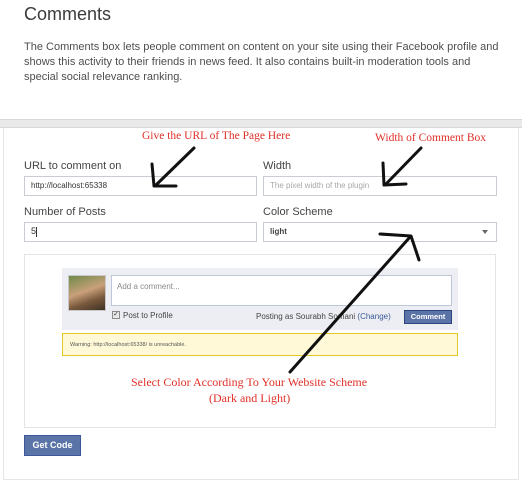 This screenshot has width=522, height=482. What do you see at coordinates (116, 315) in the screenshot?
I see `post-to-profile-checkbox: ✓` at bounding box center [116, 315].